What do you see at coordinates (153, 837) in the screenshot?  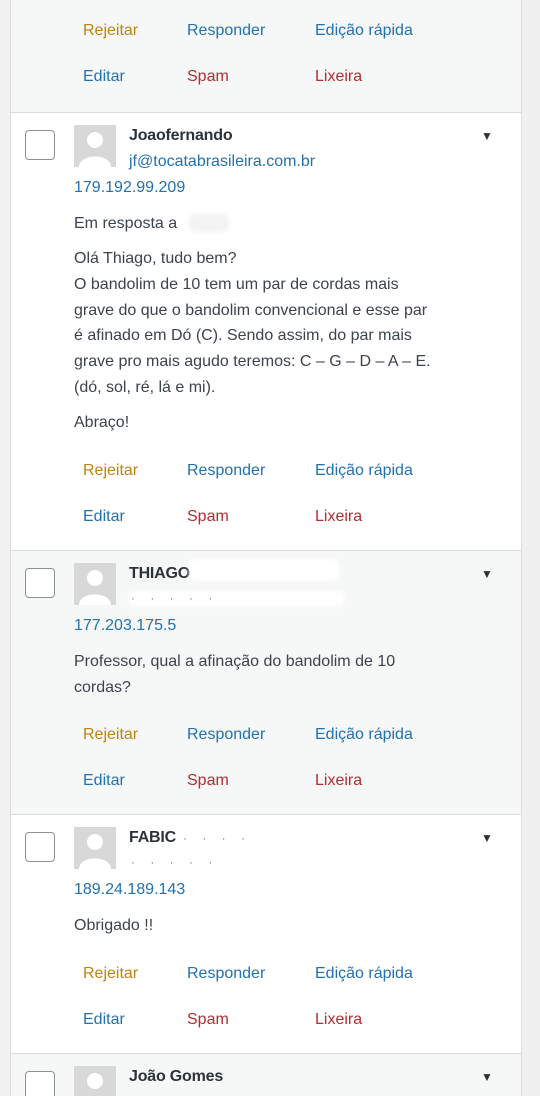 I see `comment-author: FABIC` at bounding box center [153, 837].